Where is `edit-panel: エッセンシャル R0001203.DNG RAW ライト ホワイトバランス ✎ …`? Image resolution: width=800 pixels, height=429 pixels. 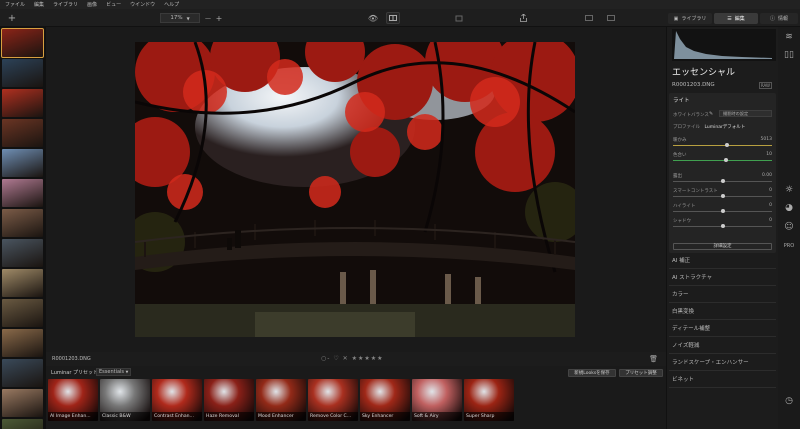
edit-panel: エッセンシャル R0001203.DNG RAW ライト ホワイトバランス ✎ … is located at coordinates (722, 228).